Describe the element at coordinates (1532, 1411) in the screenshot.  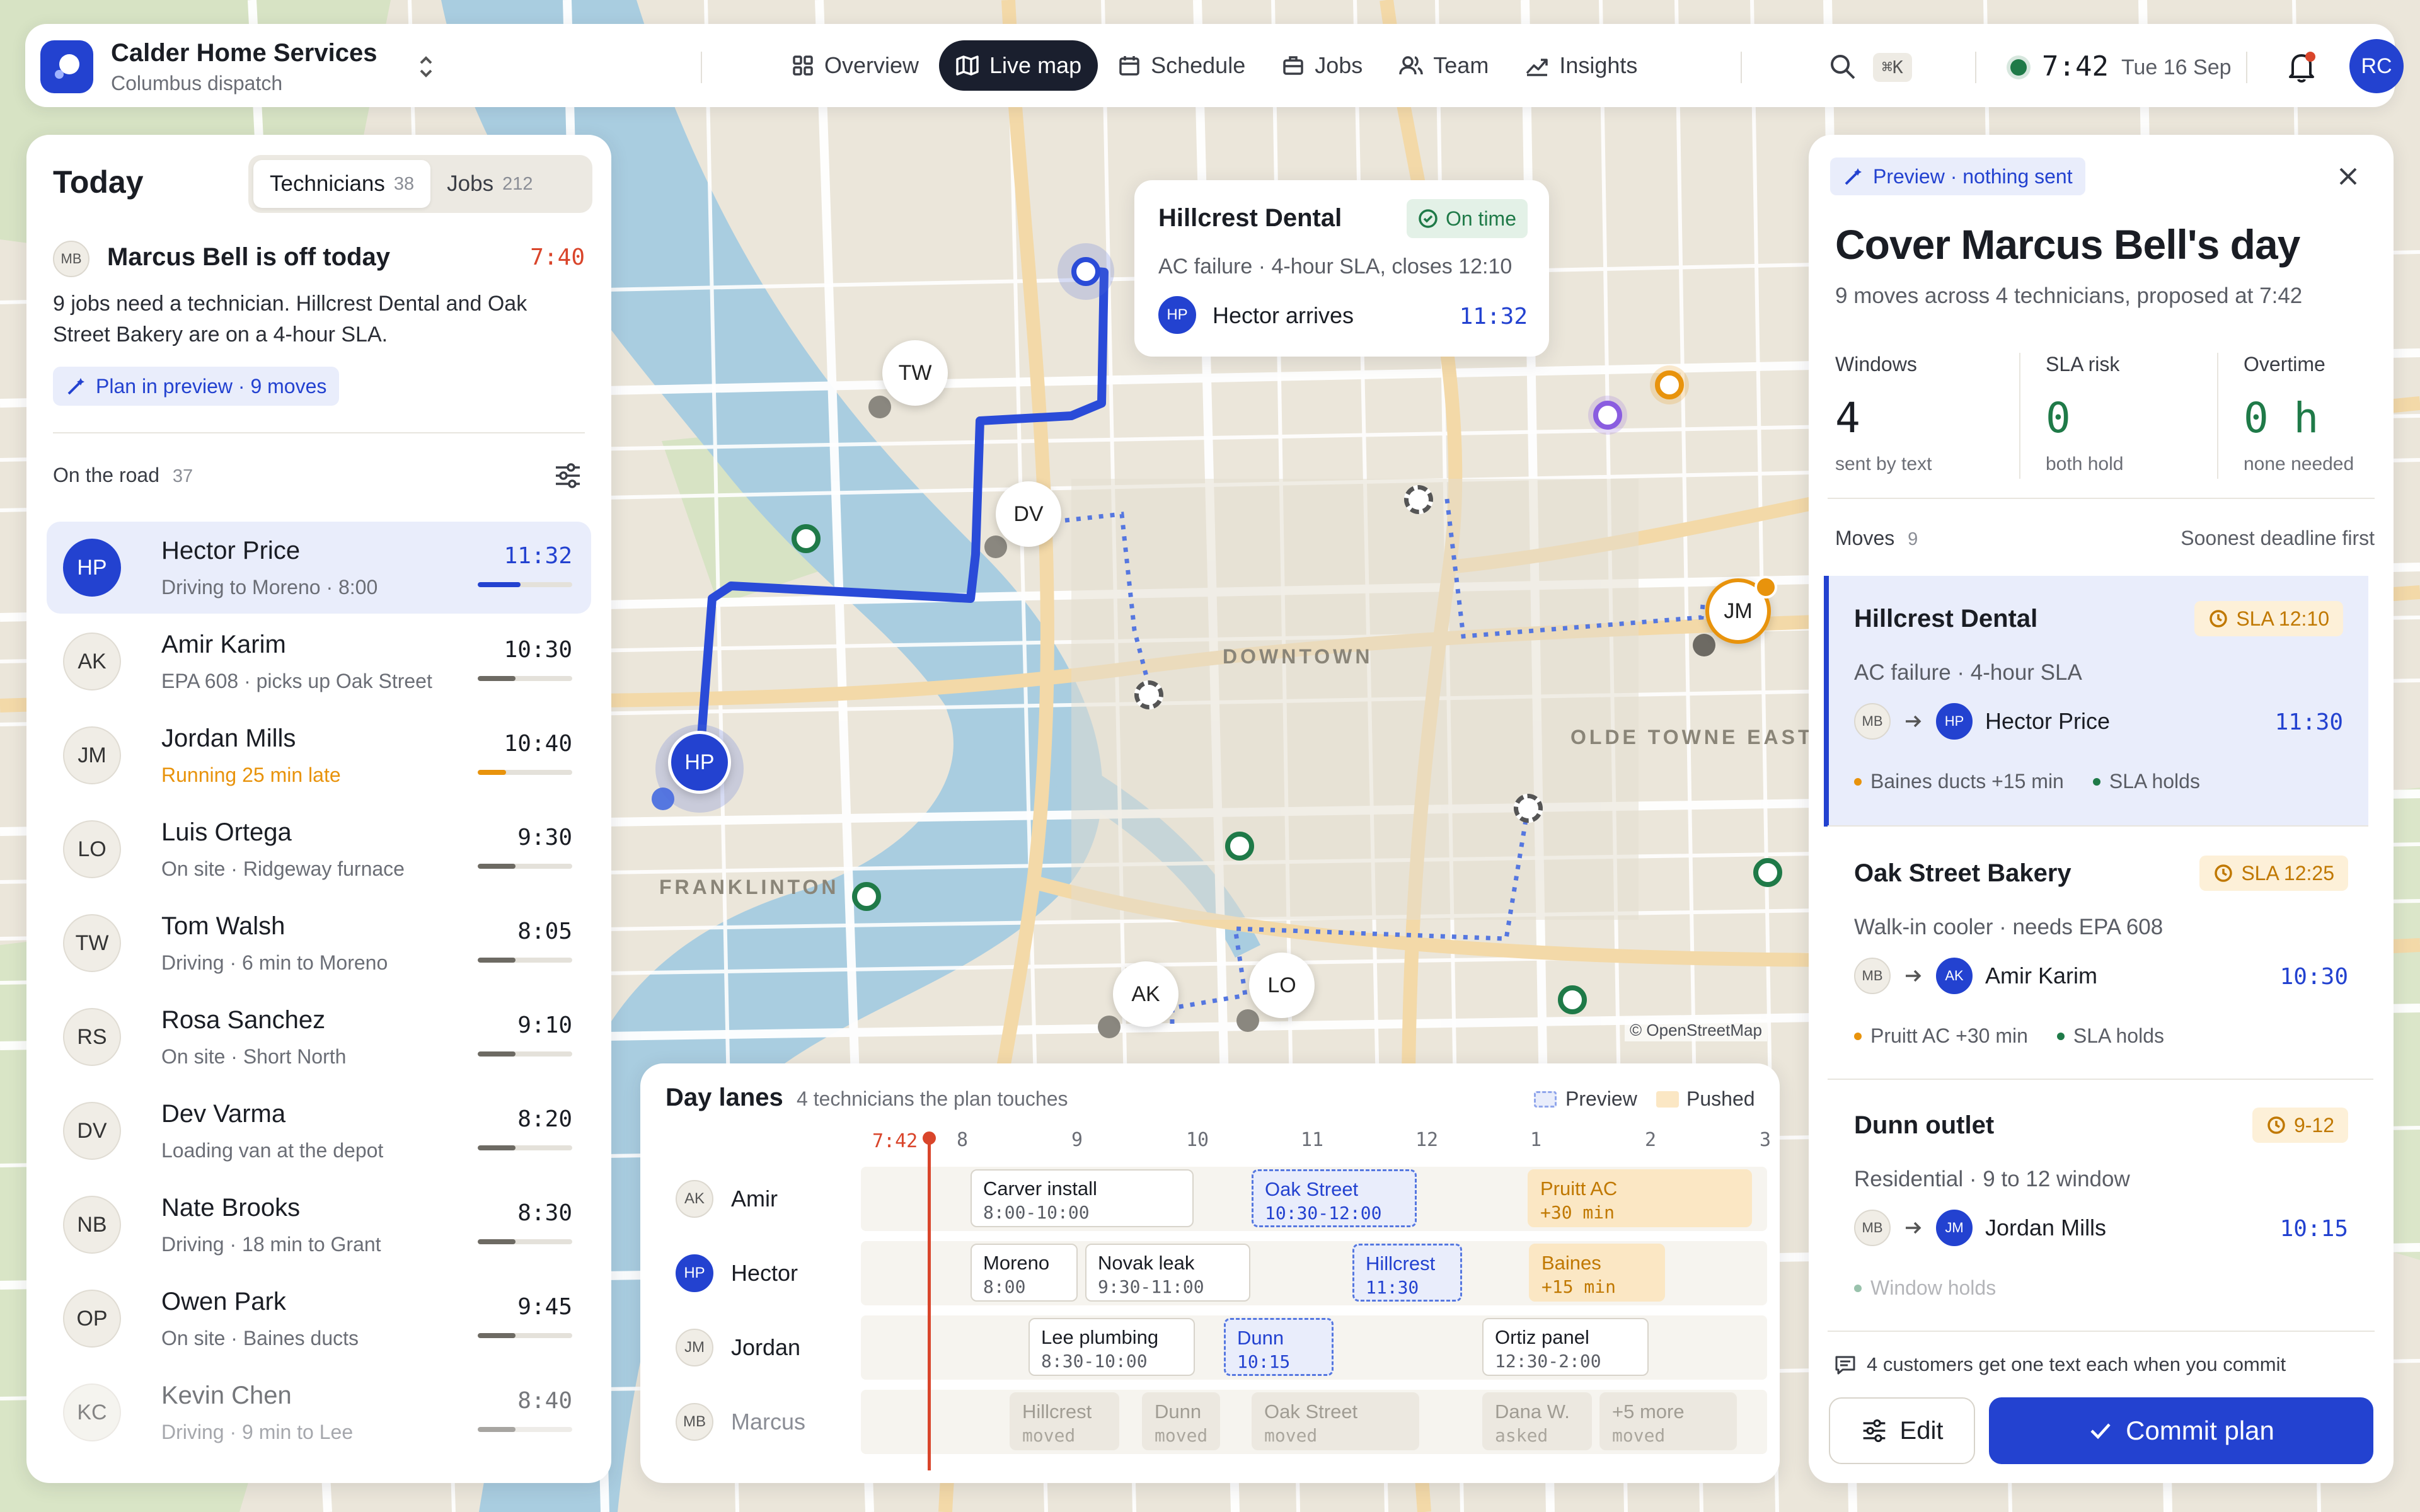
I see `job-block-title: Dana W.` at that location.